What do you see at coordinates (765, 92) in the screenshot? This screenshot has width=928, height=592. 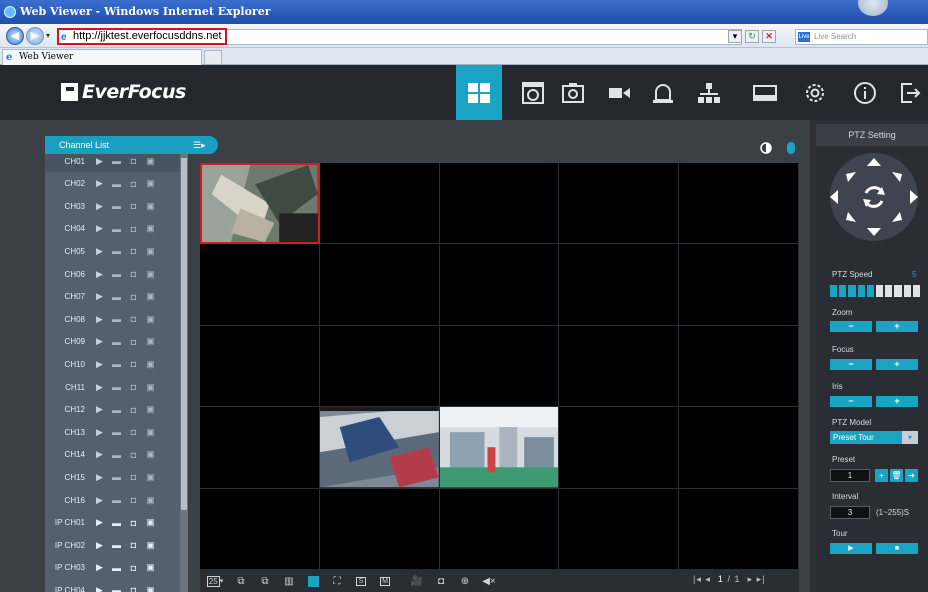 I see `nav-storage` at bounding box center [765, 92].